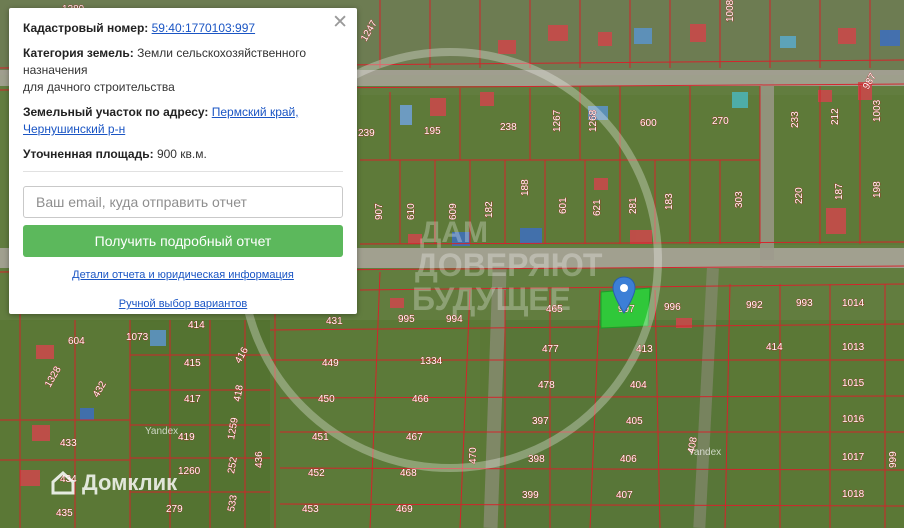  Describe the element at coordinates (183, 275) in the screenshot. I see `report-details-link: Детали отчета и юридическая информация` at that location.